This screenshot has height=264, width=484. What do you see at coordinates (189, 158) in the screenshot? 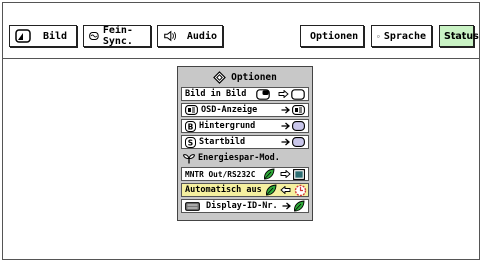
I see `sprout-icon` at bounding box center [189, 158].